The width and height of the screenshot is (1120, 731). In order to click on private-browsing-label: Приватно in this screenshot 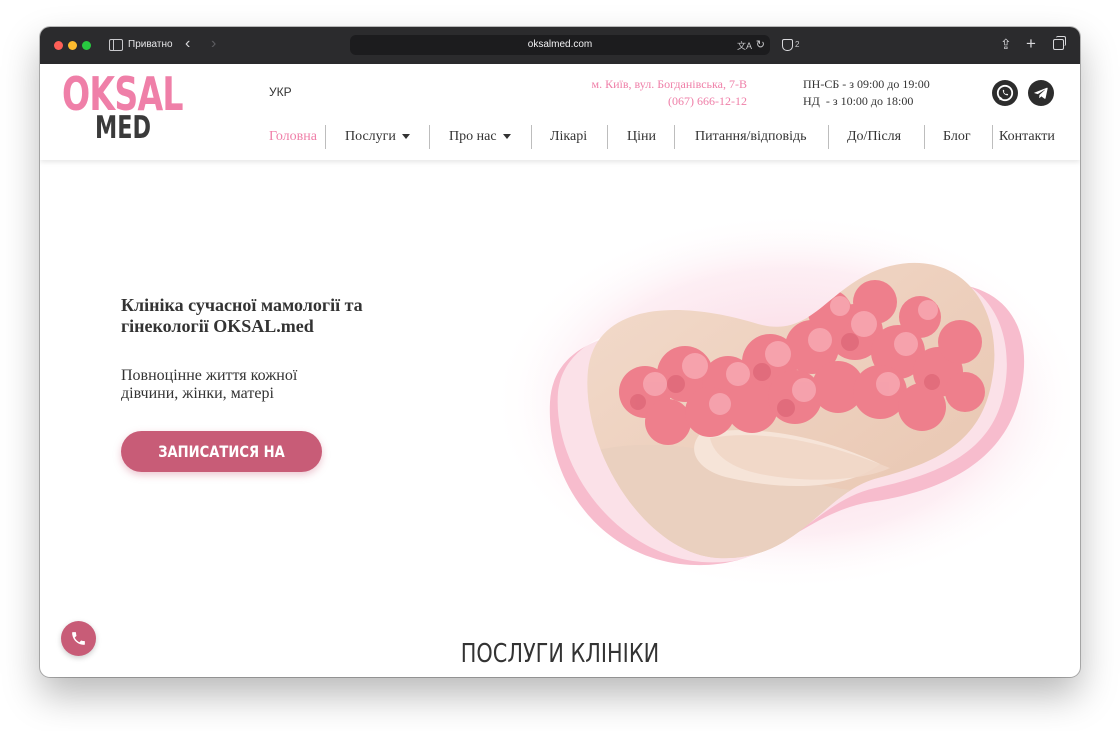, I will do `click(150, 44)`.